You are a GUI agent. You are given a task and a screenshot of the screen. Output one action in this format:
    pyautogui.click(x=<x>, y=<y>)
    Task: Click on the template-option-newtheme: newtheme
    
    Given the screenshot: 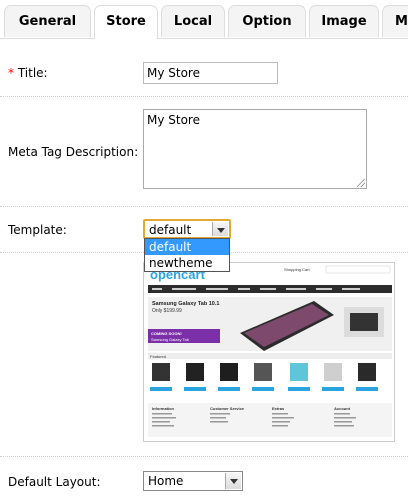 What is the action you would take?
    pyautogui.click(x=187, y=263)
    